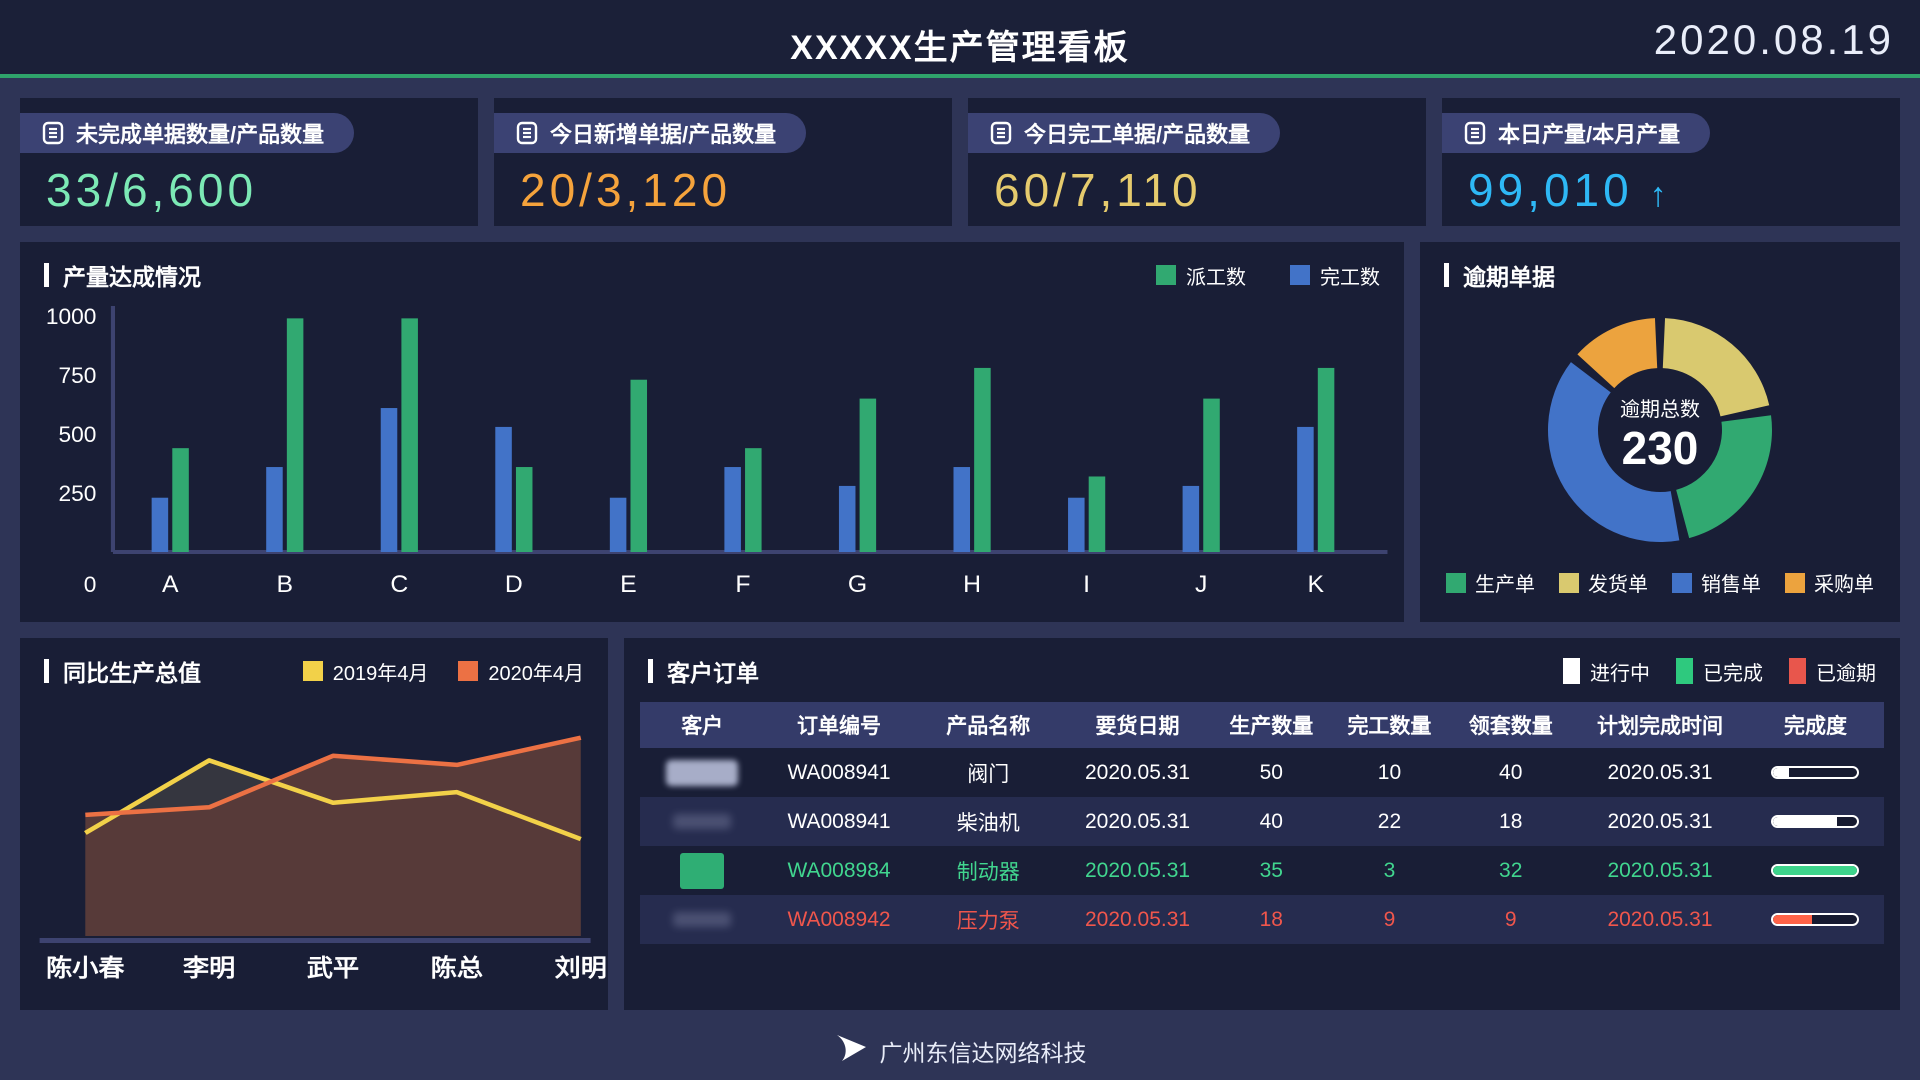  What do you see at coordinates (1660, 409) in the screenshot?
I see `donut-center-label: 逾期总数` at bounding box center [1660, 409].